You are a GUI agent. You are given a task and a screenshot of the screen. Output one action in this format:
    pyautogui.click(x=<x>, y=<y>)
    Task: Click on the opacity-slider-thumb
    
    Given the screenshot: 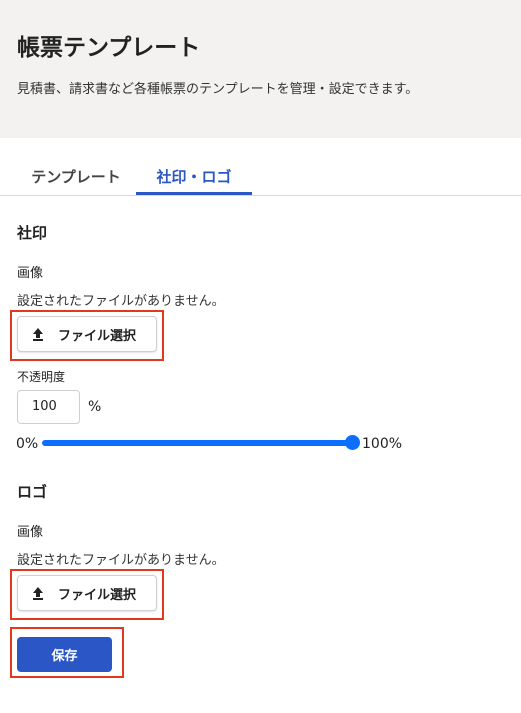 What is the action you would take?
    pyautogui.click(x=352, y=442)
    